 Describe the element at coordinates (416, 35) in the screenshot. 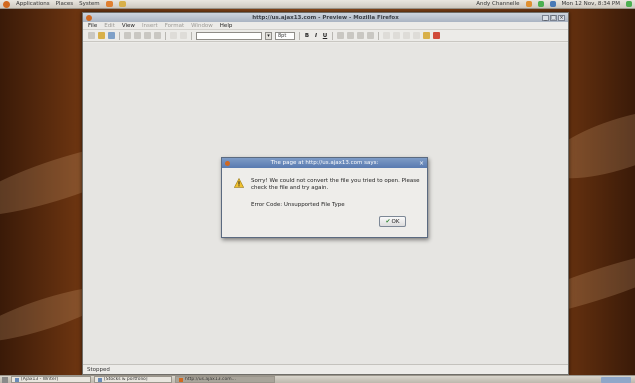

I see `indent-icon` at that location.